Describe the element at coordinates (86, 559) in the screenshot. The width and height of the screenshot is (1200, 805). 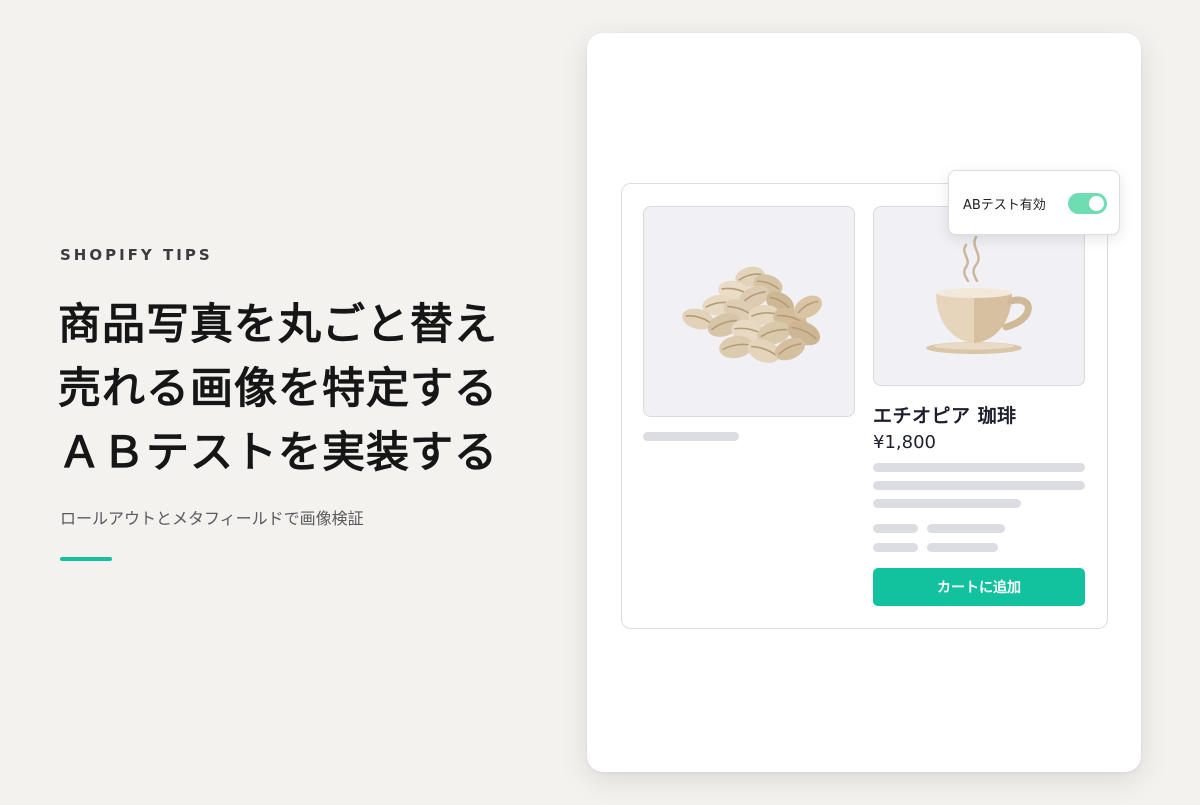
I see `accent-divider` at that location.